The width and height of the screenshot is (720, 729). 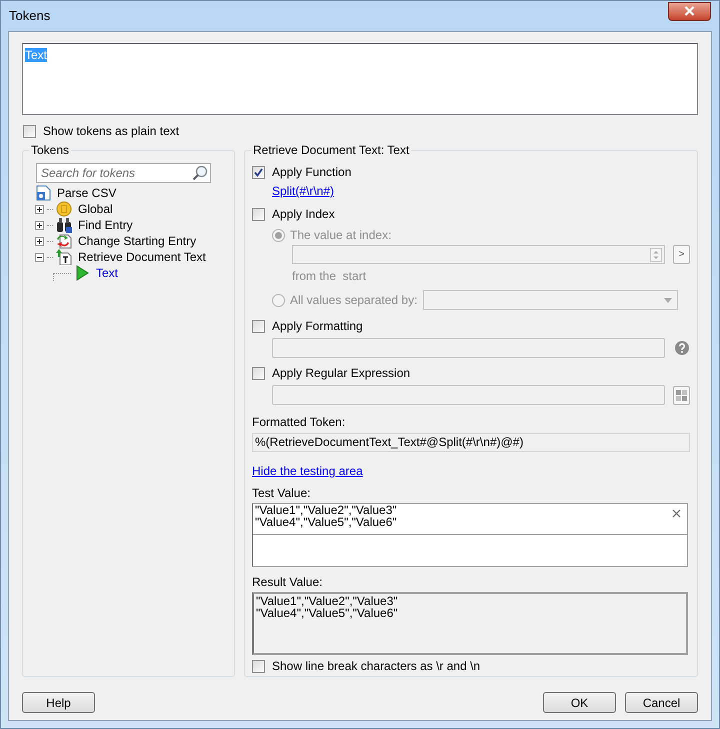 What do you see at coordinates (281, 493) in the screenshot?
I see `field-label: Test Value:` at bounding box center [281, 493].